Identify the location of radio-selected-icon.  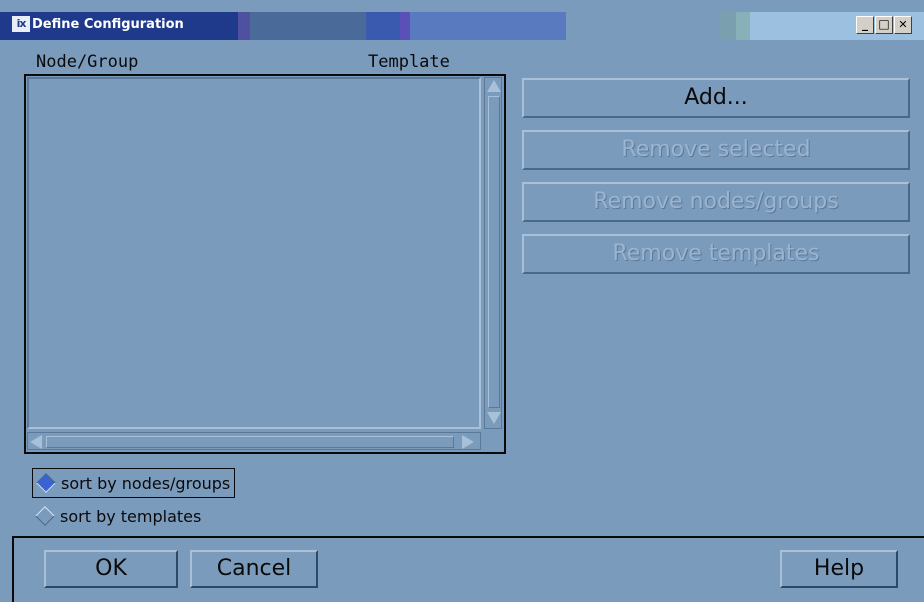
(46, 483).